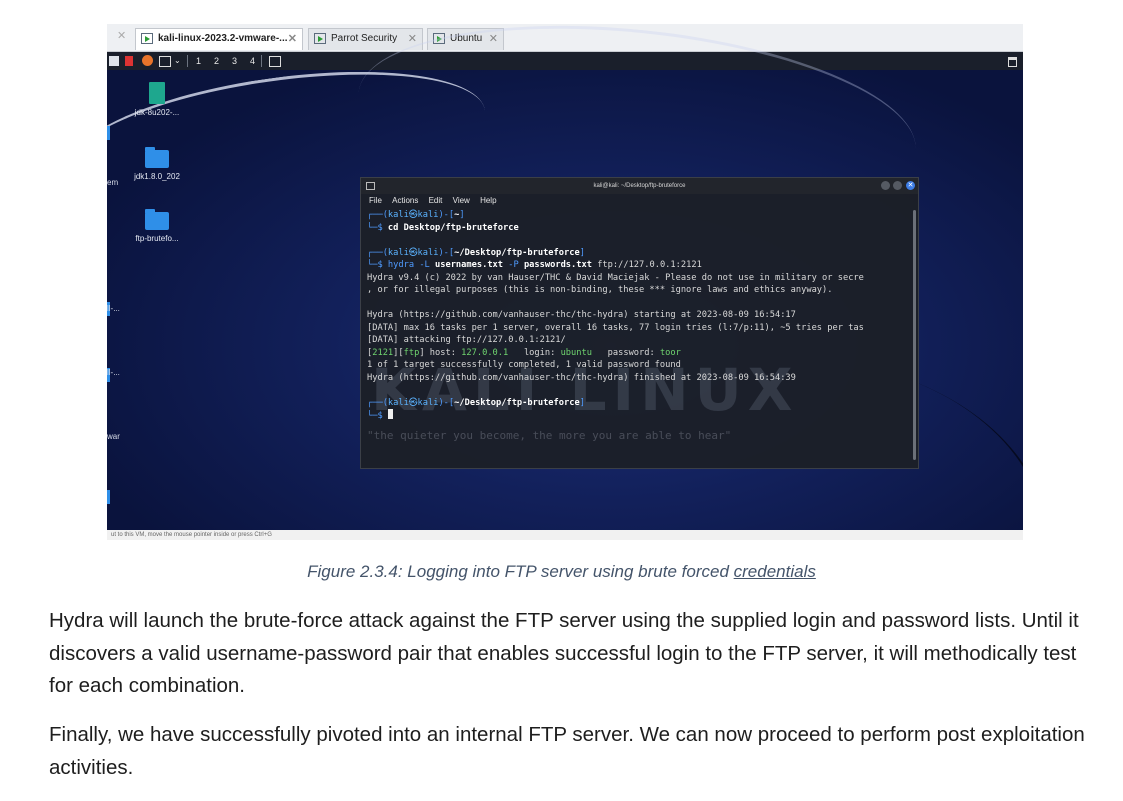 Image resolution: width=1123 pixels, height=801 pixels. Describe the element at coordinates (147, 60) in the screenshot. I see `firefox-icon` at that location.